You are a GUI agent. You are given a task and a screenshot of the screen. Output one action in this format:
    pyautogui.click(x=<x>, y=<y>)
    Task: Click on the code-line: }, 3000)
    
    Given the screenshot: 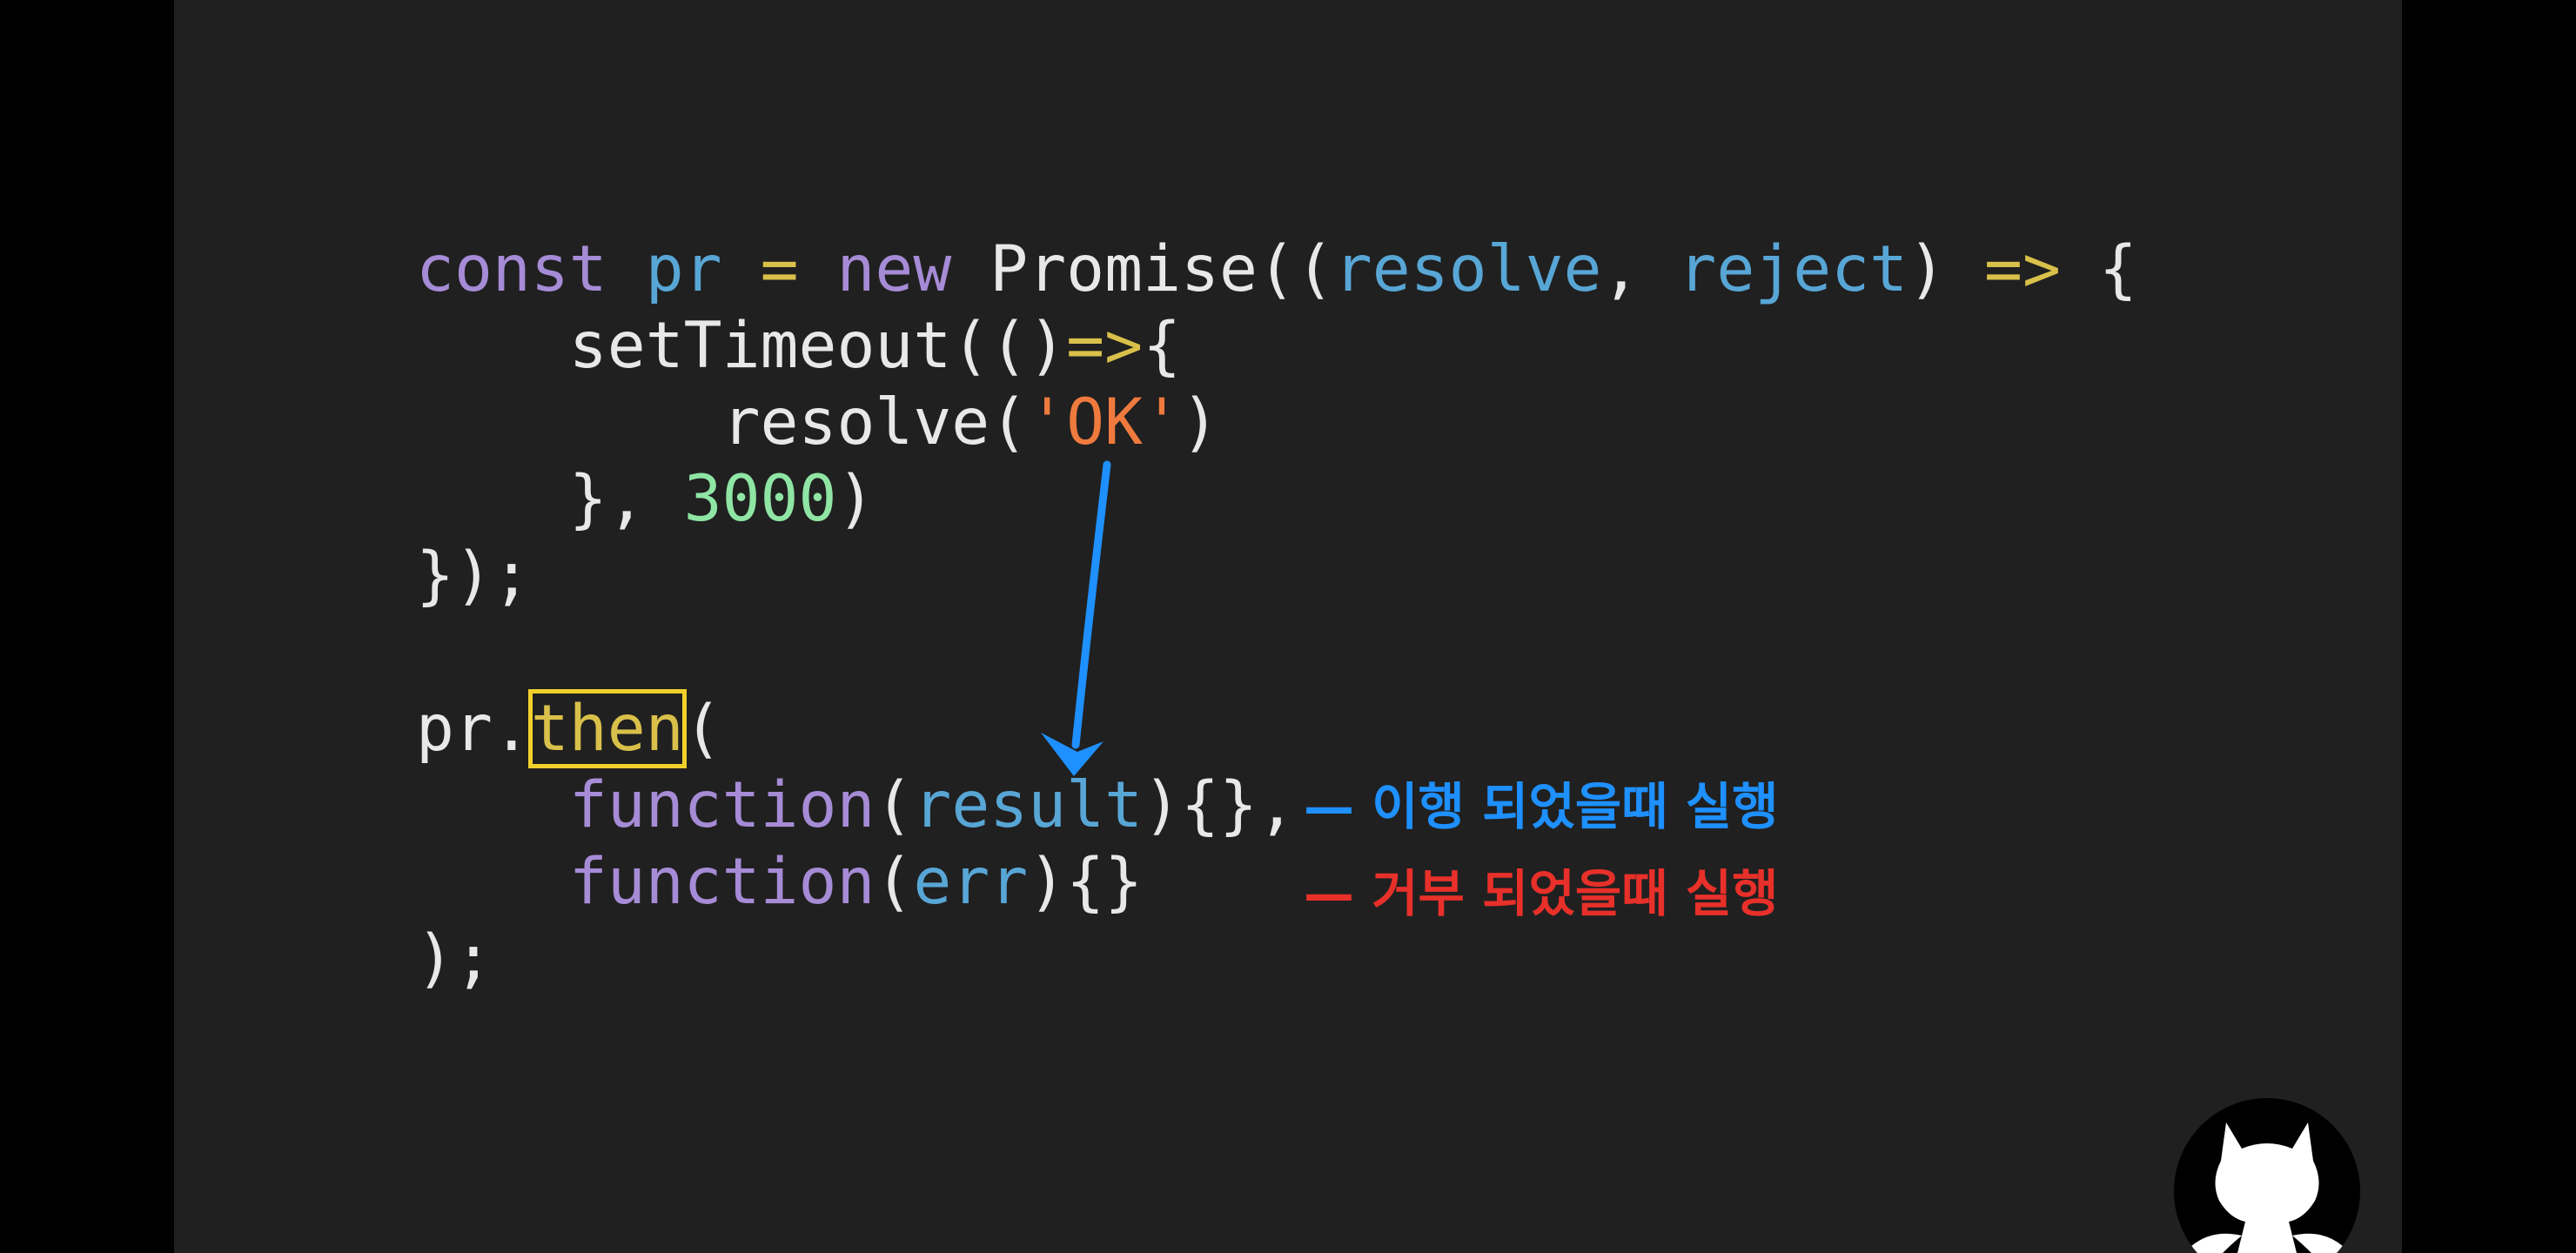 What is the action you would take?
    pyautogui.click(x=1277, y=499)
    